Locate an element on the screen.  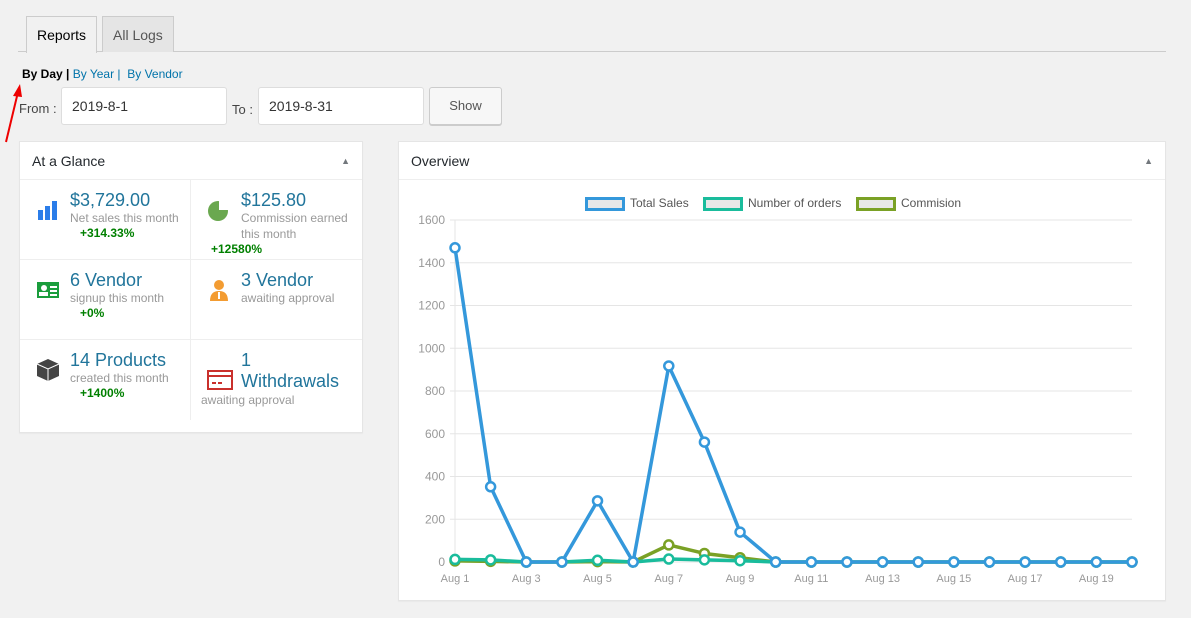
glance-change: +1400% is located at coordinates (102, 393).